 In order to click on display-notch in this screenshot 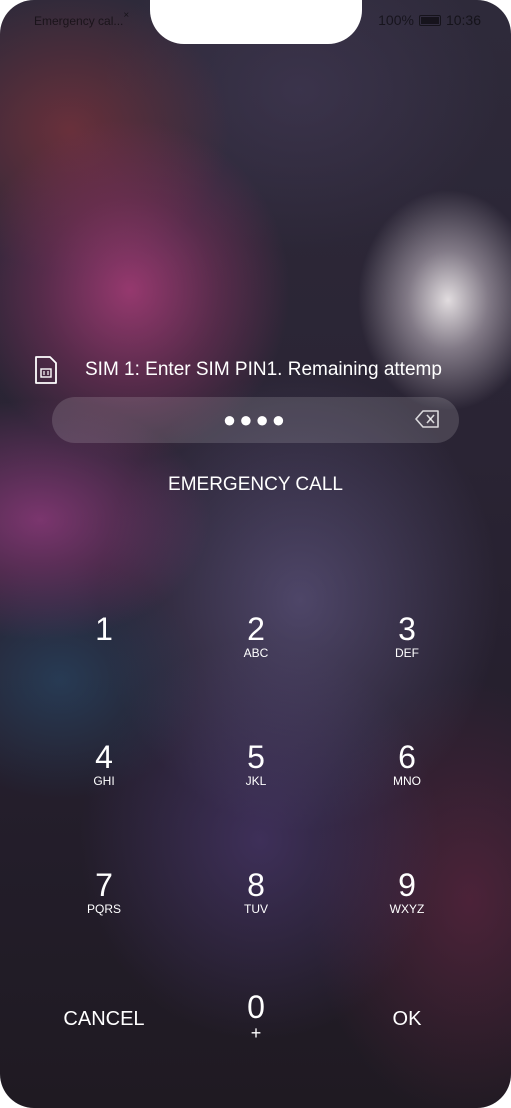, I will do `click(256, 22)`.